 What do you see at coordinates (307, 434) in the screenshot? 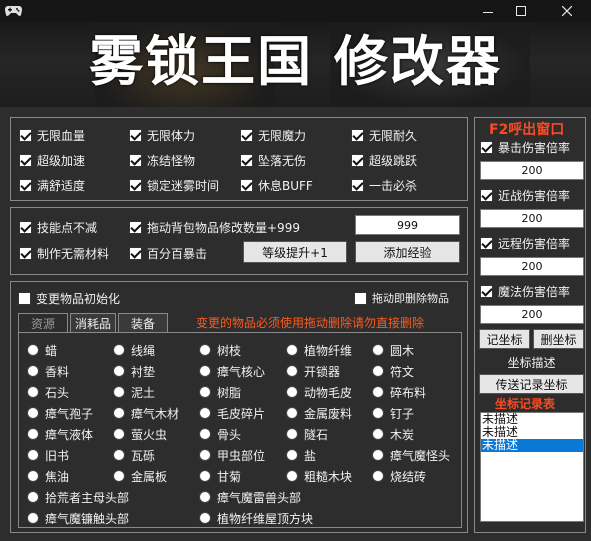
I see `item-radio: 隧石` at bounding box center [307, 434].